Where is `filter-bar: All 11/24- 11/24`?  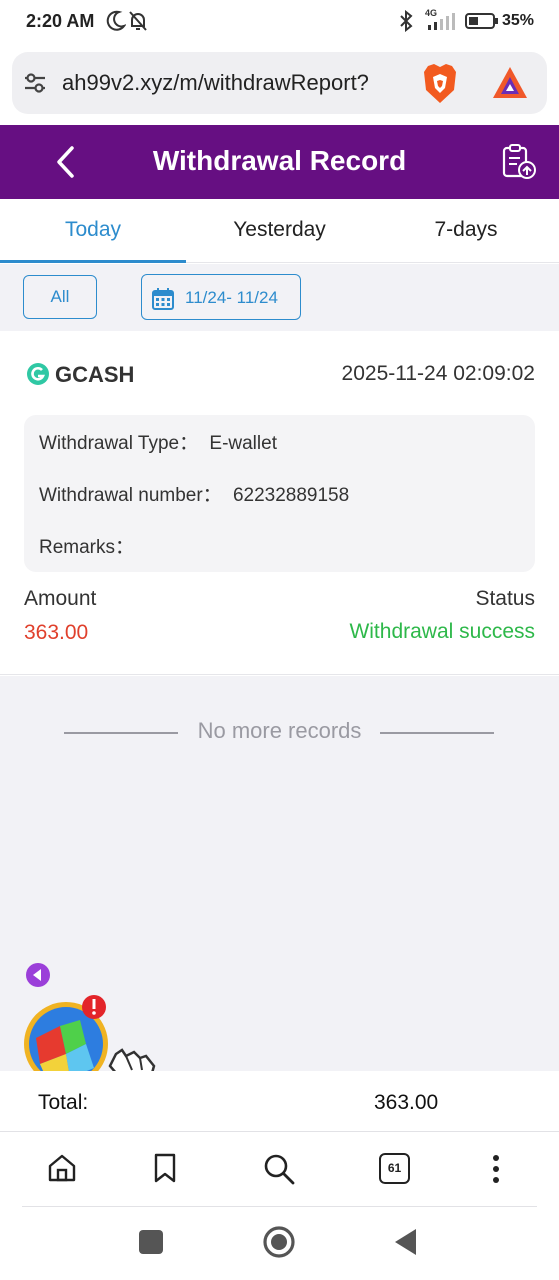 filter-bar: All 11/24- 11/24 is located at coordinates (279, 297).